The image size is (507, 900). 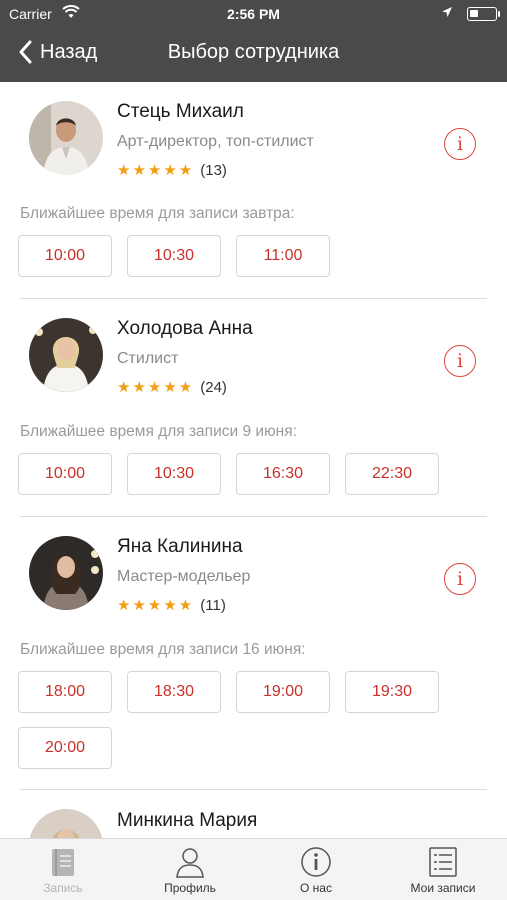 I want to click on clock: 2:56 PM, so click(x=253, y=14).